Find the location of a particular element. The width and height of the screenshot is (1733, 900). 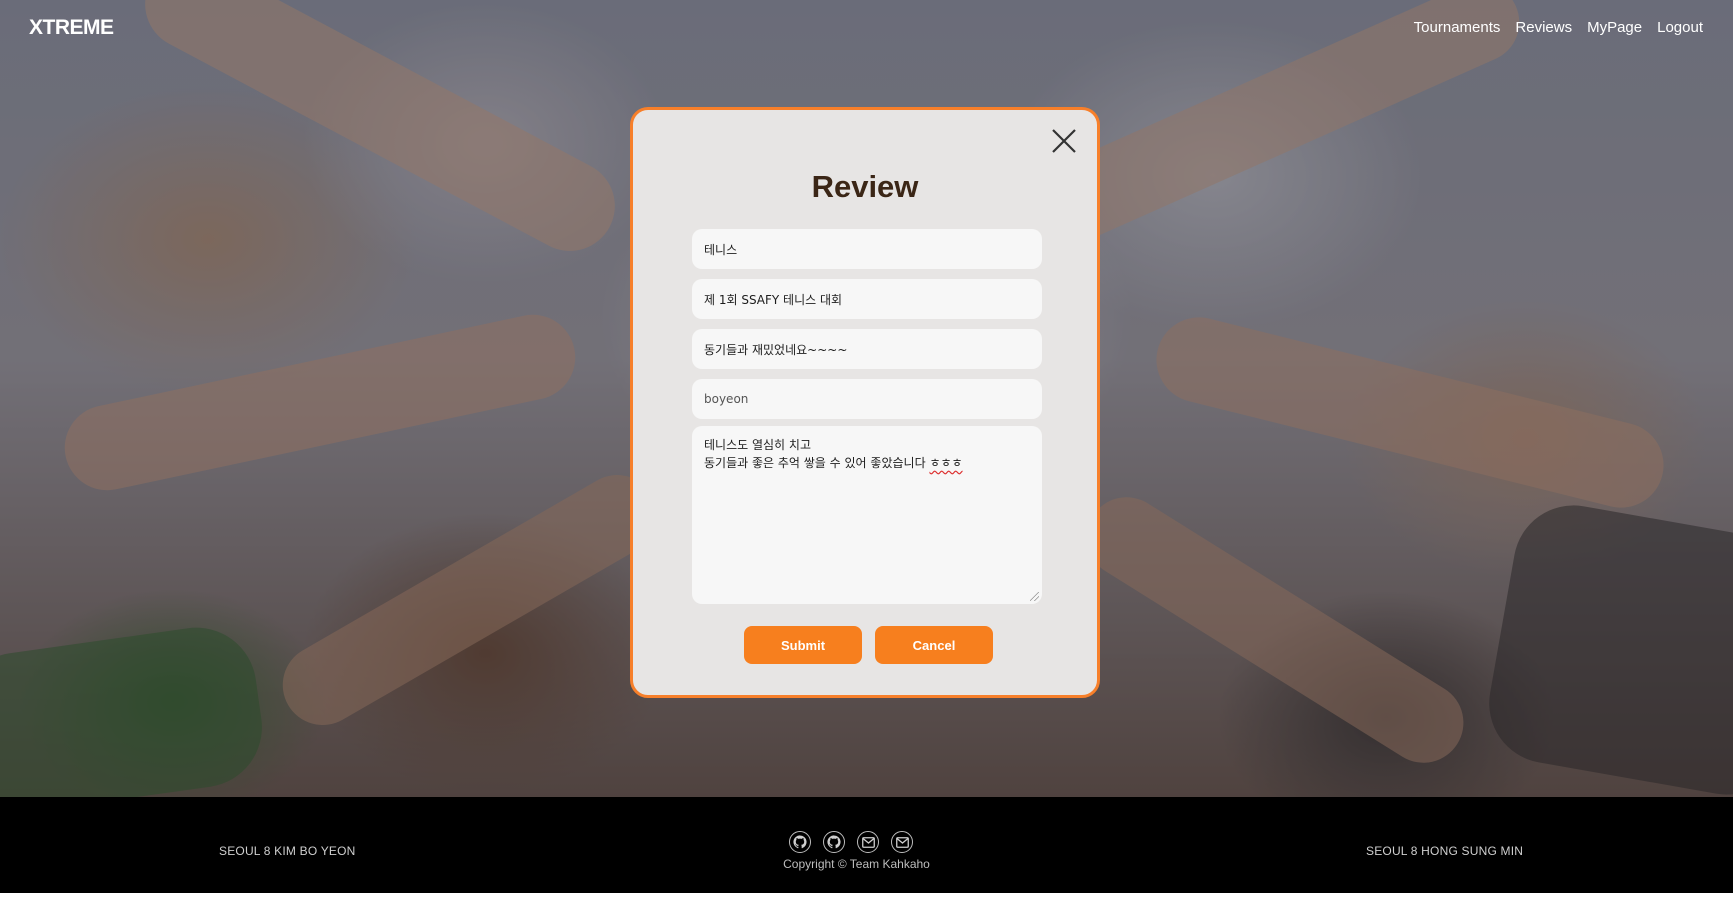

sport-field is located at coordinates (867, 249).